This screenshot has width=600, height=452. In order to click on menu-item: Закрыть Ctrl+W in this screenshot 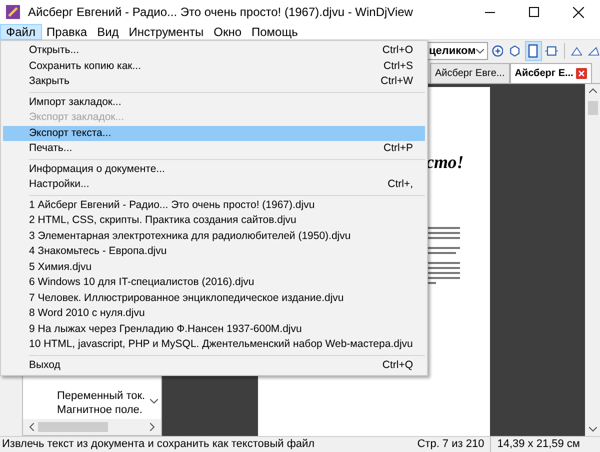, I will do `click(214, 82)`.